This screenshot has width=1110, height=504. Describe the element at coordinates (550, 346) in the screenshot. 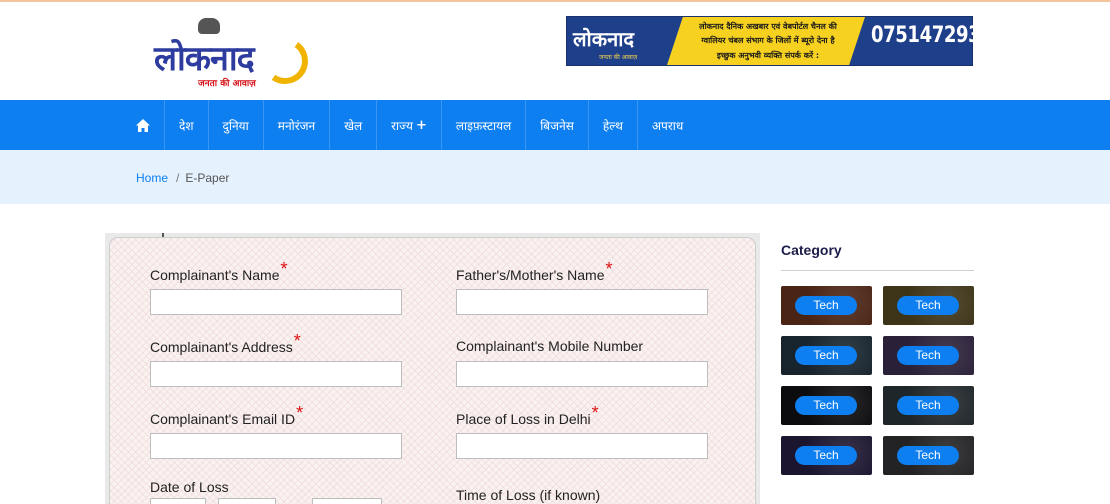

I see `mobile-label: Complainant's Mobile Number` at that location.